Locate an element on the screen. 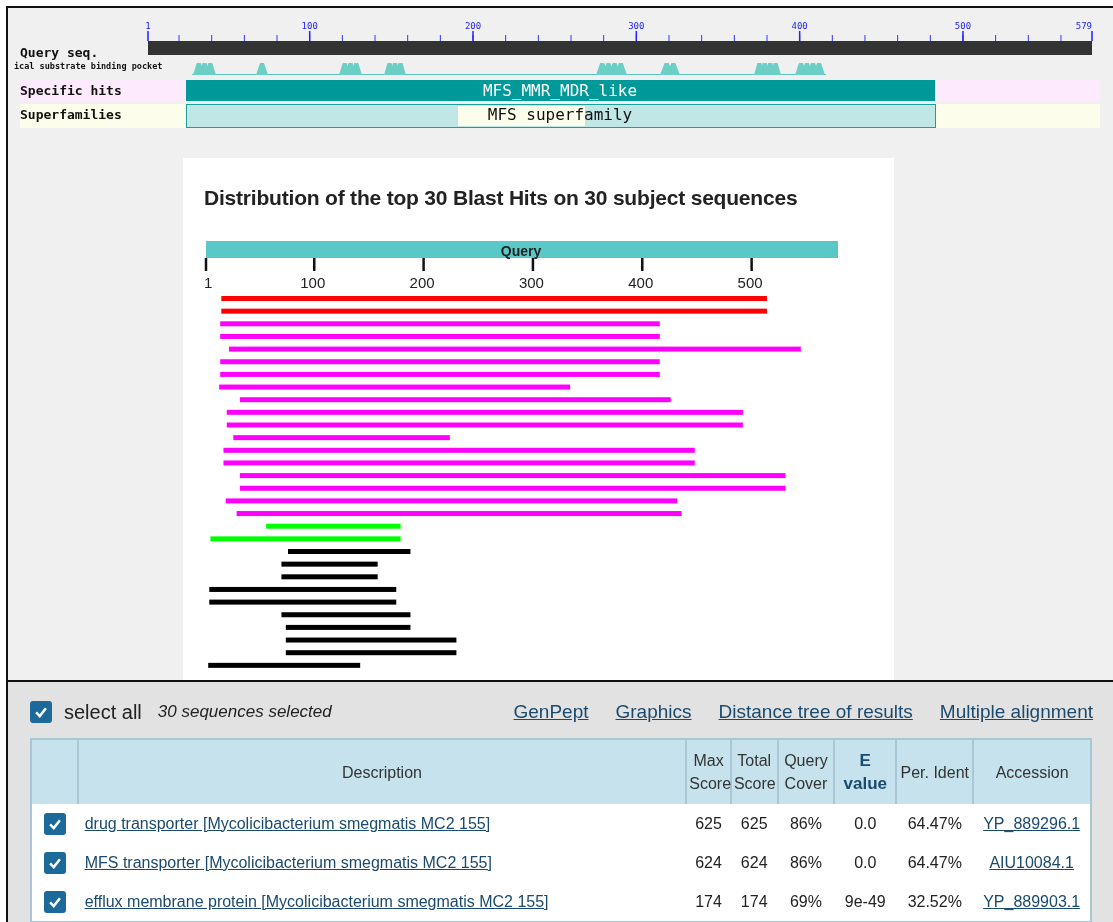 The image size is (1113, 922). tick-label: 1 is located at coordinates (208, 282).